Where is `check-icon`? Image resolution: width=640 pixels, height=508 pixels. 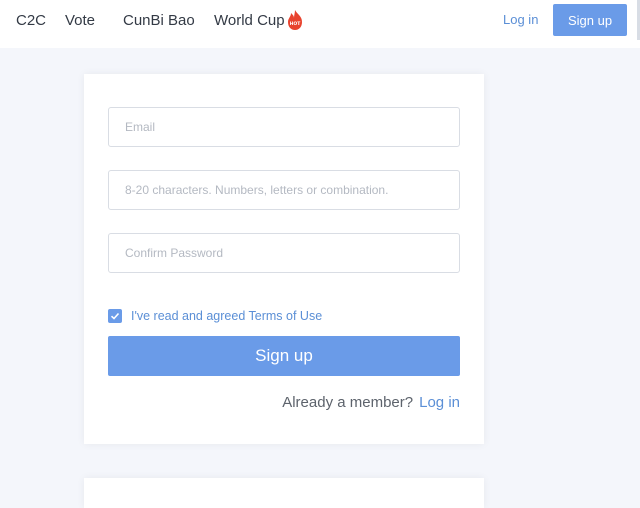 check-icon is located at coordinates (115, 316).